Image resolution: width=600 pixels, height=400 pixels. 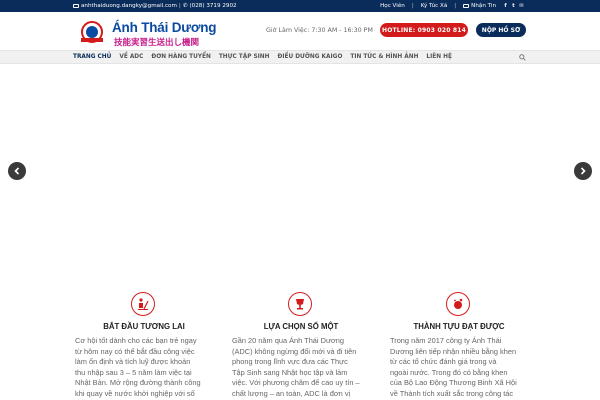 I want to click on slider-prev-button, so click(x=17, y=171).